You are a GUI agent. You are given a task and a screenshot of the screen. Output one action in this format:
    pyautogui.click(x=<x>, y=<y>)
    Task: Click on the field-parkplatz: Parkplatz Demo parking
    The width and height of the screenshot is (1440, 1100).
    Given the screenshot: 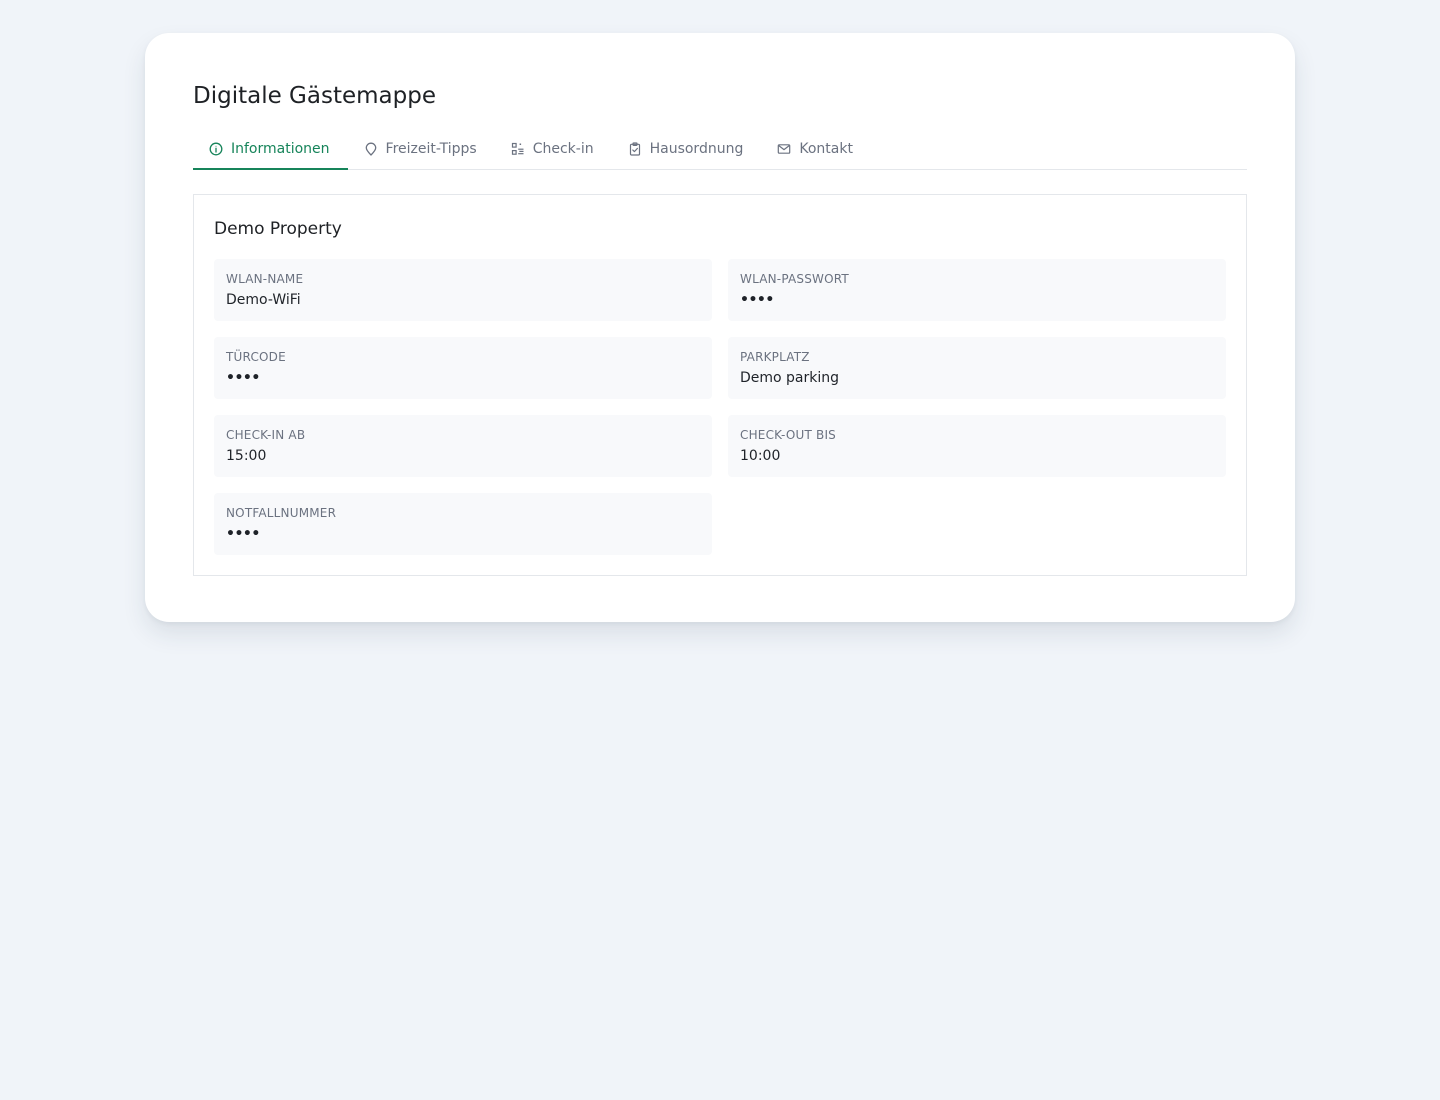 What is the action you would take?
    pyautogui.click(x=977, y=368)
    